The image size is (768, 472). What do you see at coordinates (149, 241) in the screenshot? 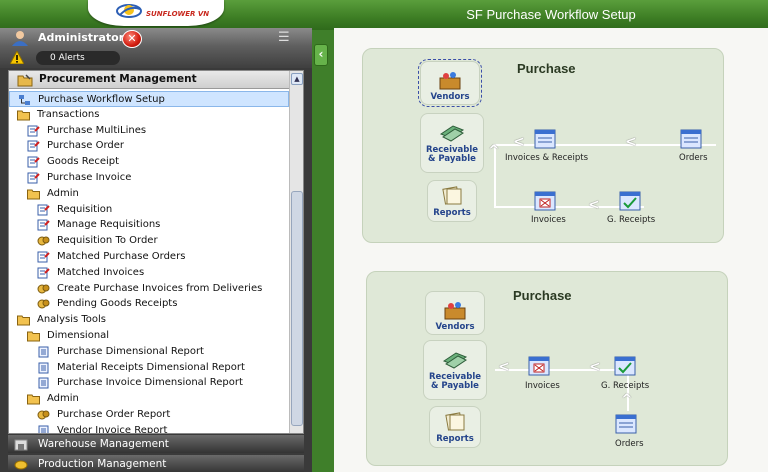
I see `tree-item: Requisition To Order` at bounding box center [149, 241].